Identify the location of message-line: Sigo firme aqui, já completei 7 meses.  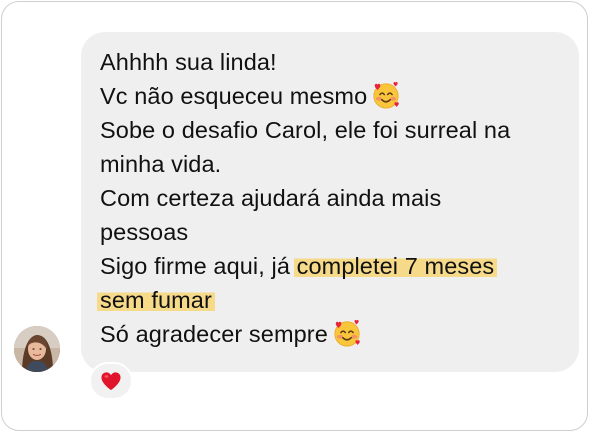
(330, 266).